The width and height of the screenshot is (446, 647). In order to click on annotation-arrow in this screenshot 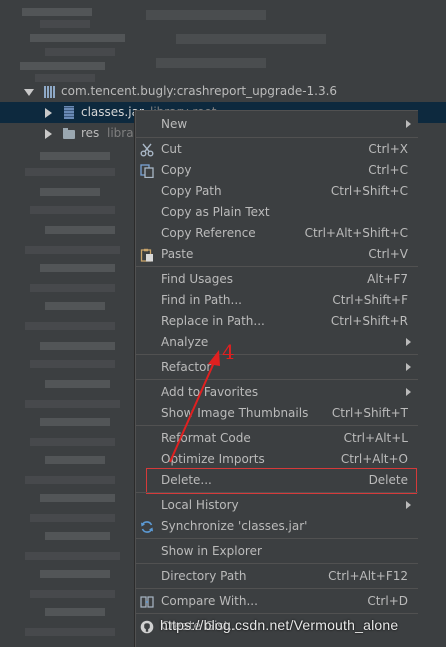, I will do `click(194, 406)`.